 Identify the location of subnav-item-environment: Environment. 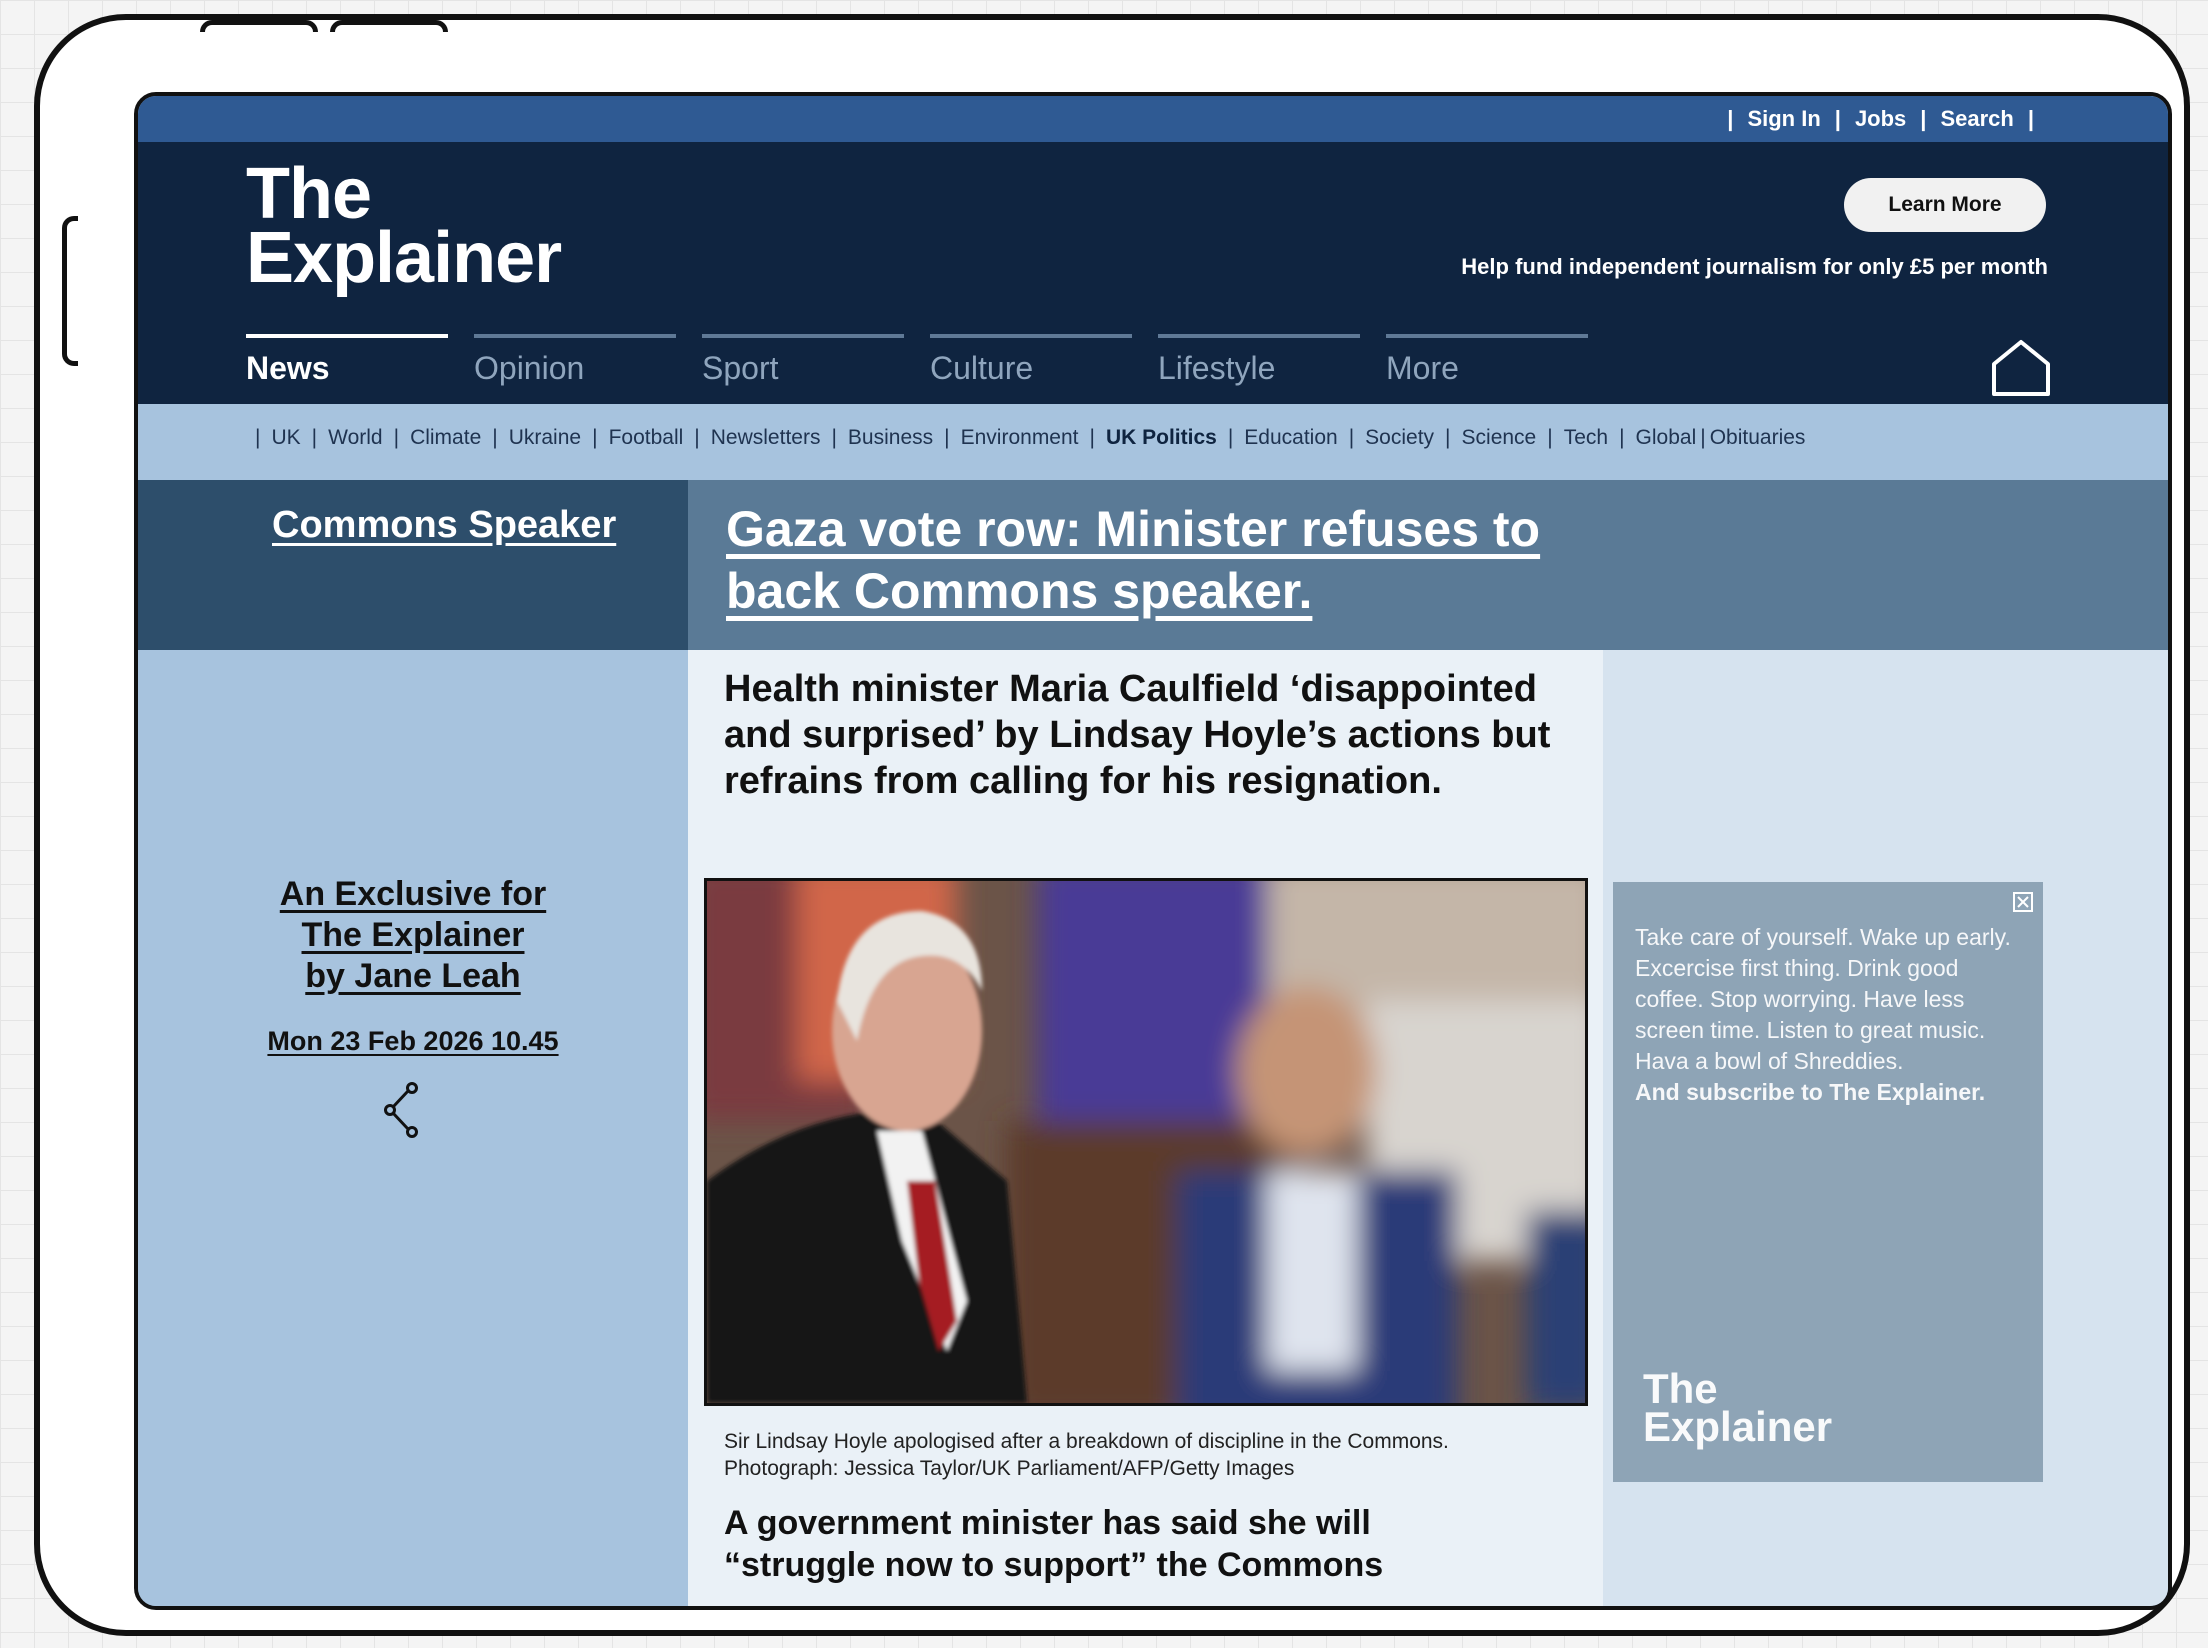
(1020, 438).